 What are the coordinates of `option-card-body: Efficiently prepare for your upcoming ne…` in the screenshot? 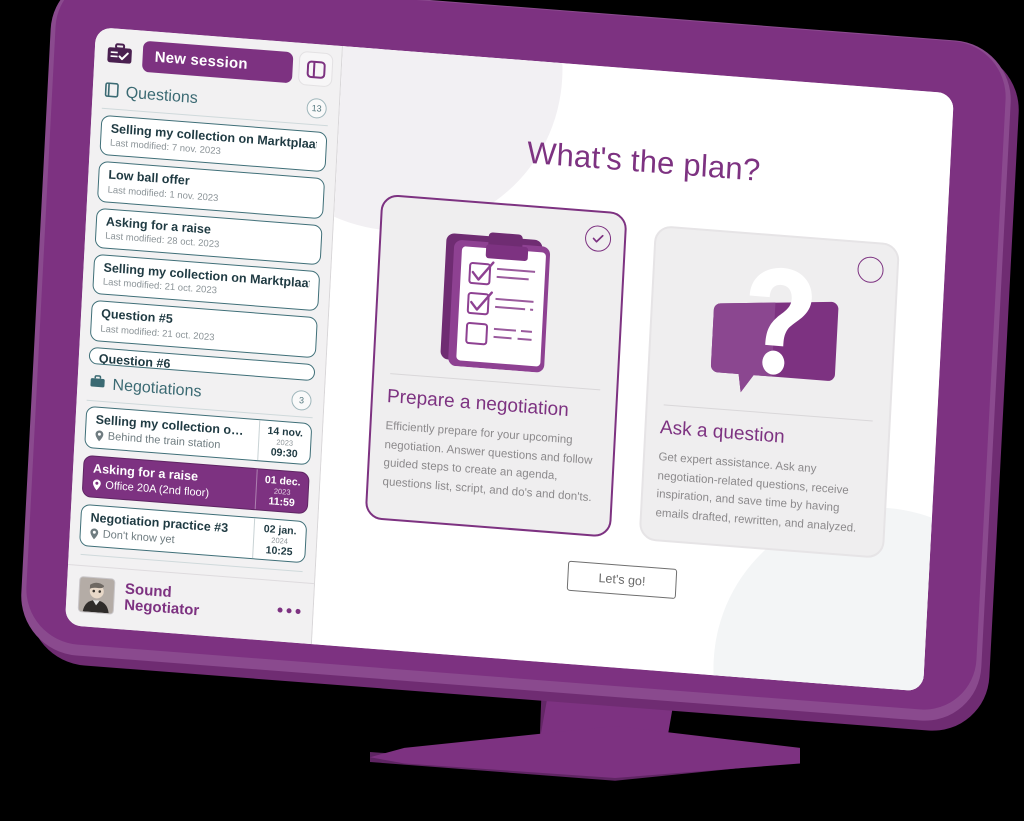 It's located at (487, 462).